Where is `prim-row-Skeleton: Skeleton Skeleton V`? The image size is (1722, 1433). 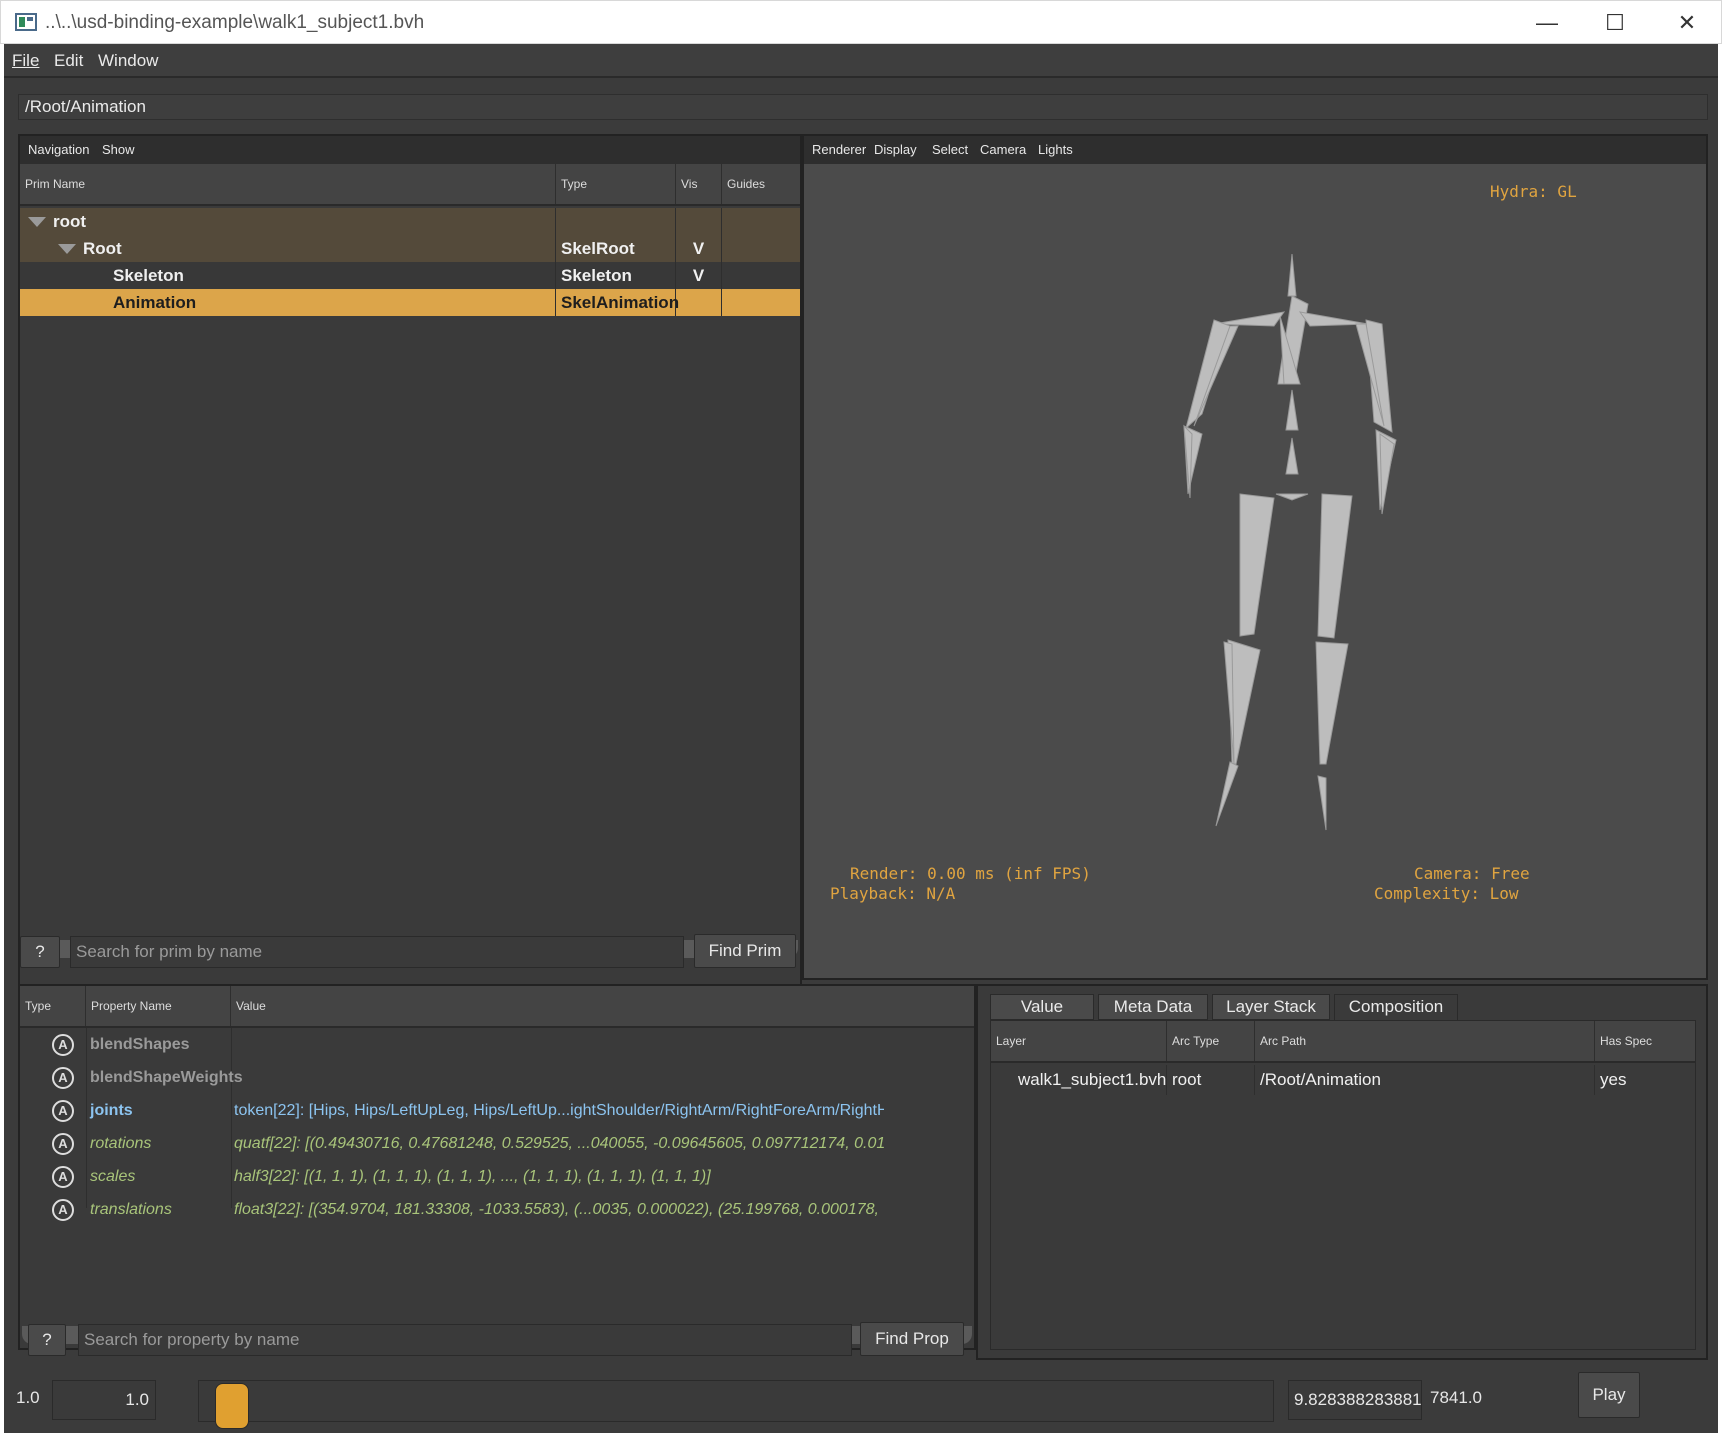
prim-row-Skeleton: Skeleton Skeleton V is located at coordinates (410, 275).